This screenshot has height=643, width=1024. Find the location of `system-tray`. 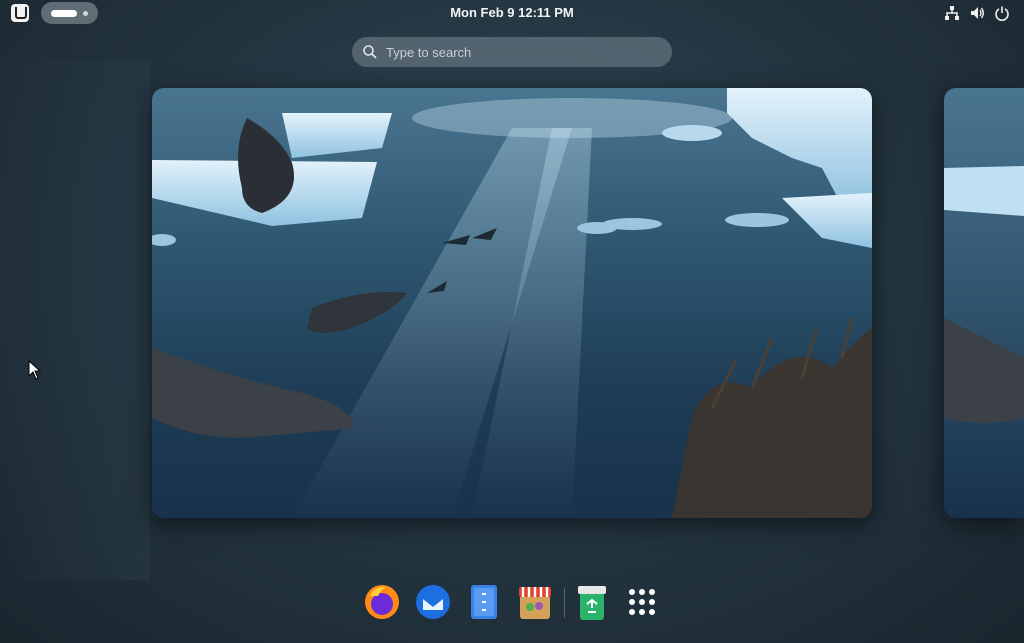

system-tray is located at coordinates (977, 13).